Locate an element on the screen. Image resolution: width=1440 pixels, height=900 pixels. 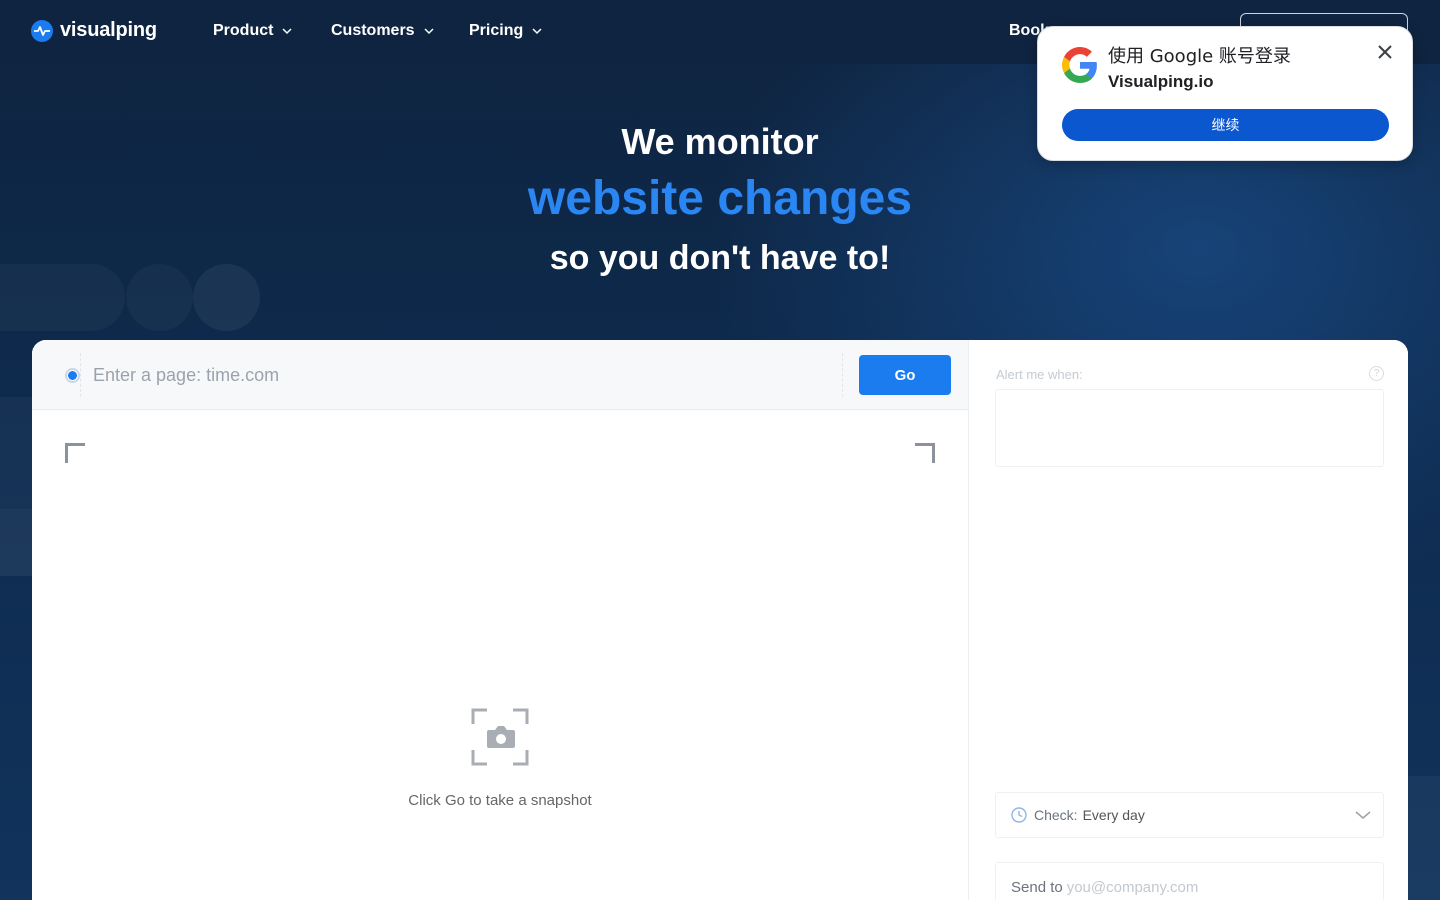
url-input is located at coordinates (461, 375).